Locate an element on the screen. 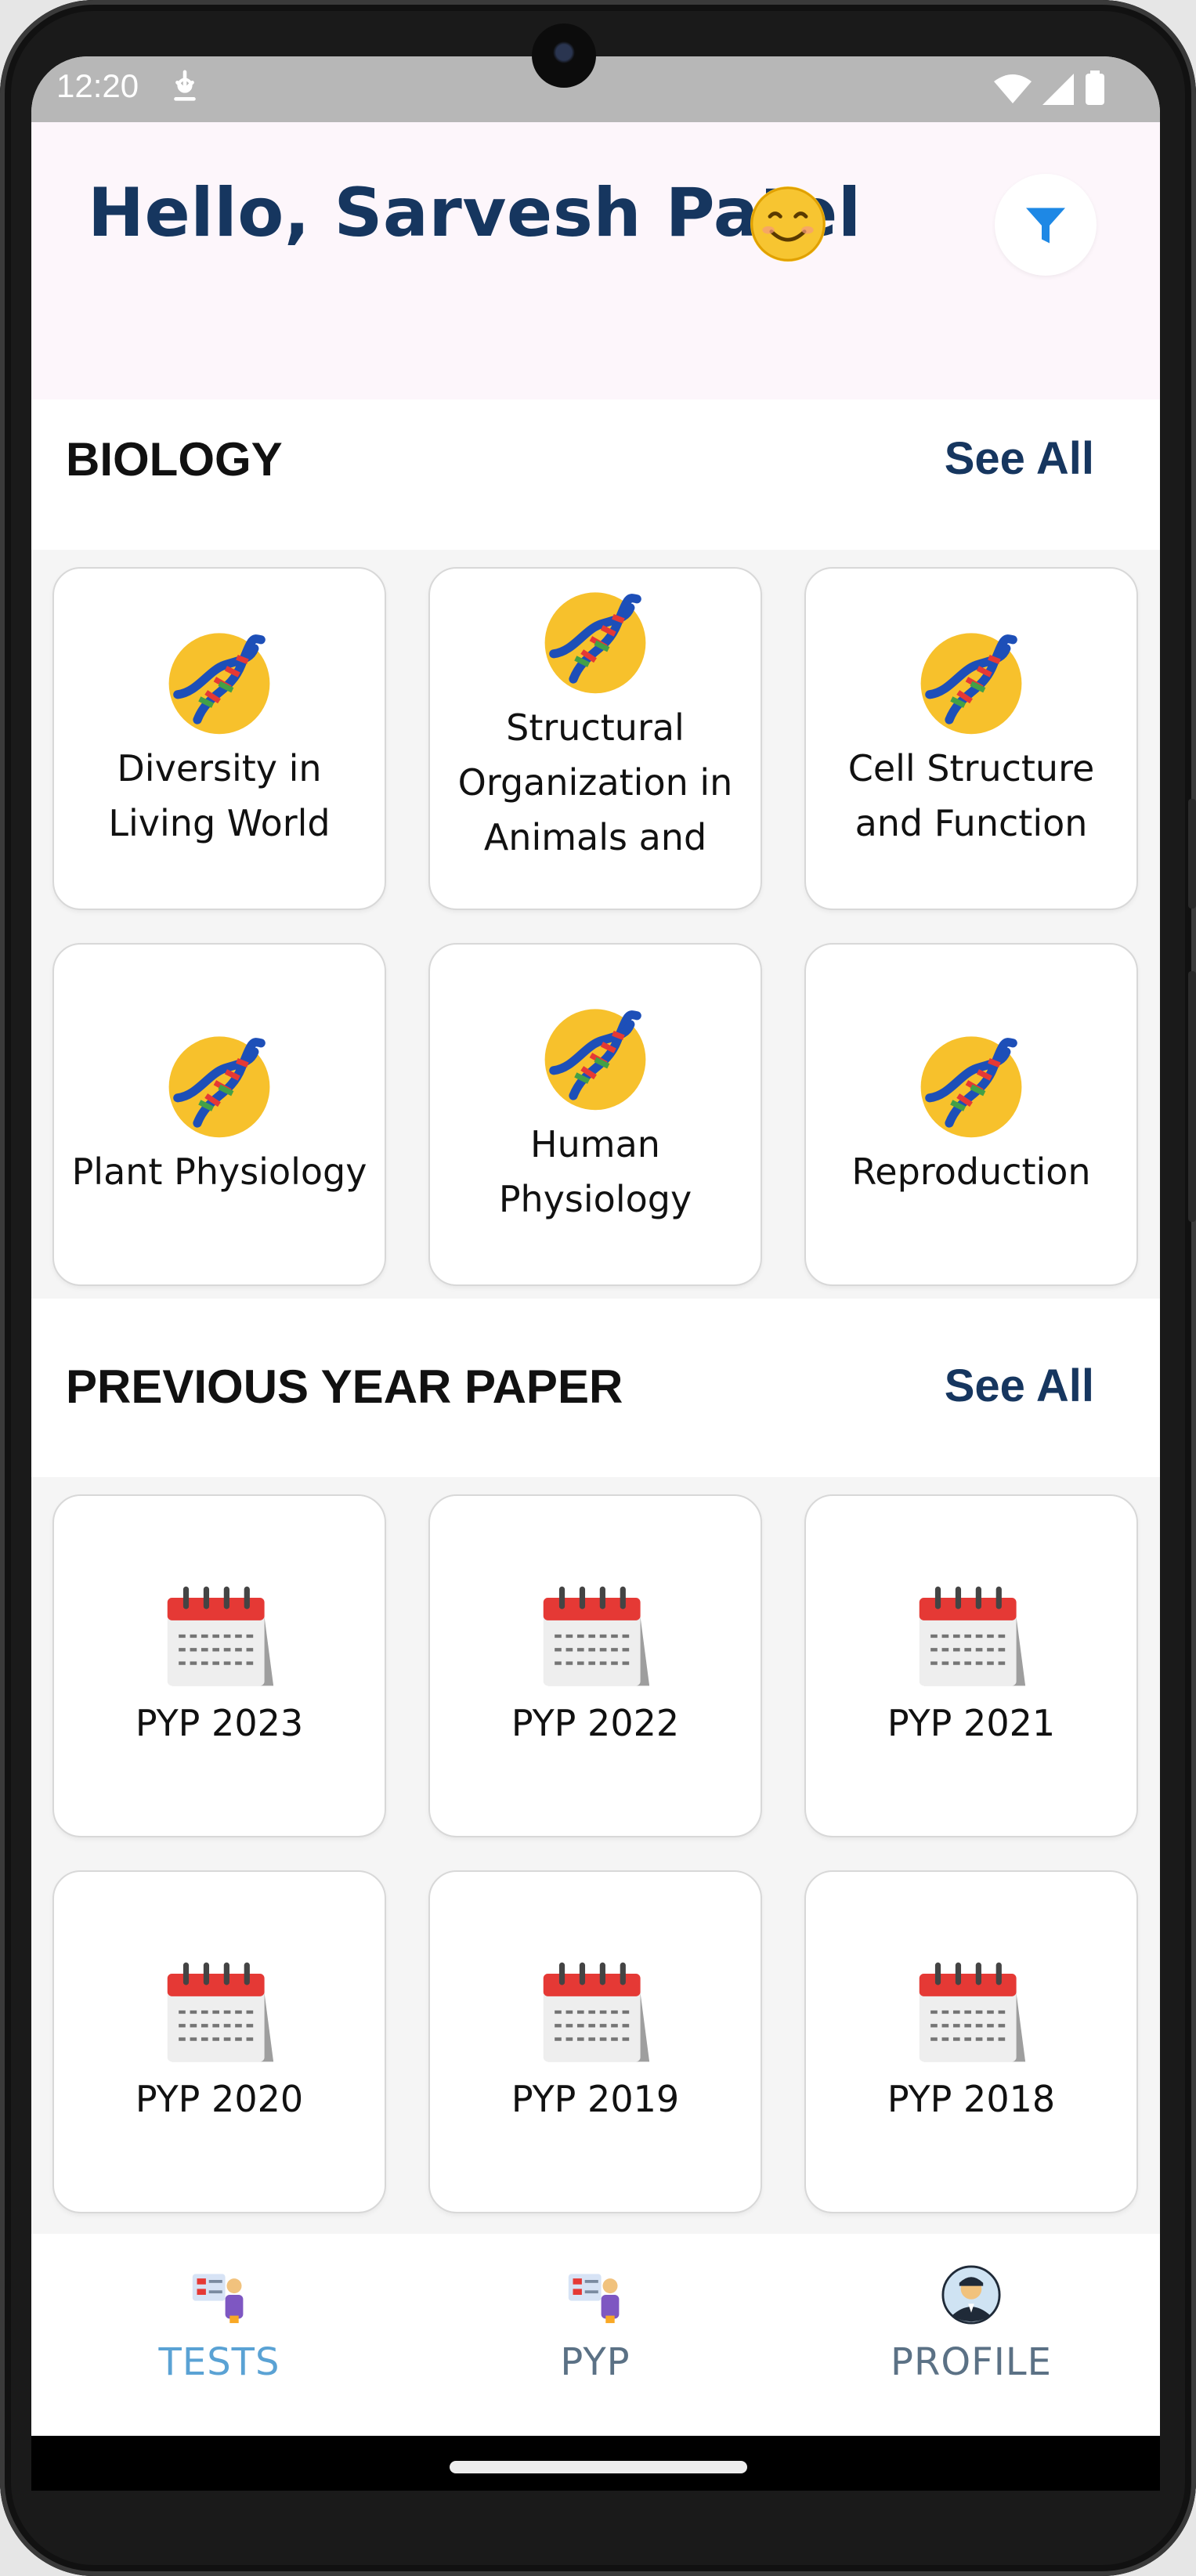 The height and width of the screenshot is (2576, 1196). profile-avatar-icon is located at coordinates (971, 2295).